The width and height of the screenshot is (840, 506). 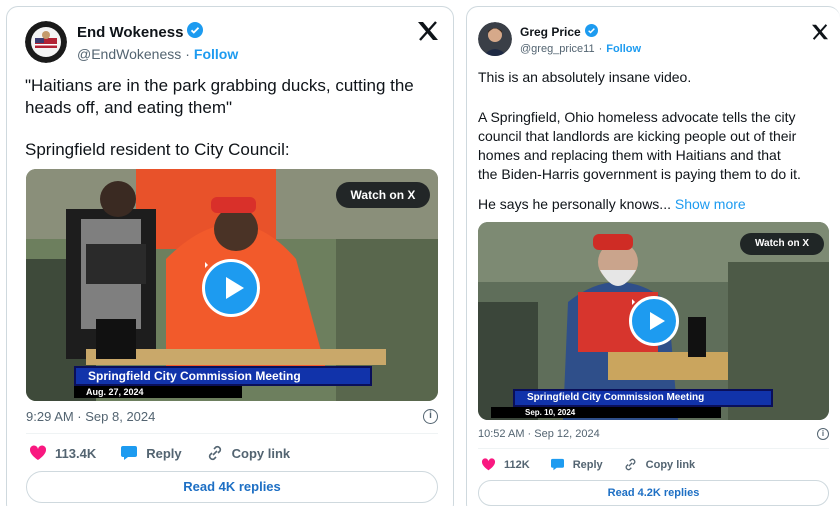 I want to click on action-bar: 113.4K Reply Copy link, so click(x=159, y=453).